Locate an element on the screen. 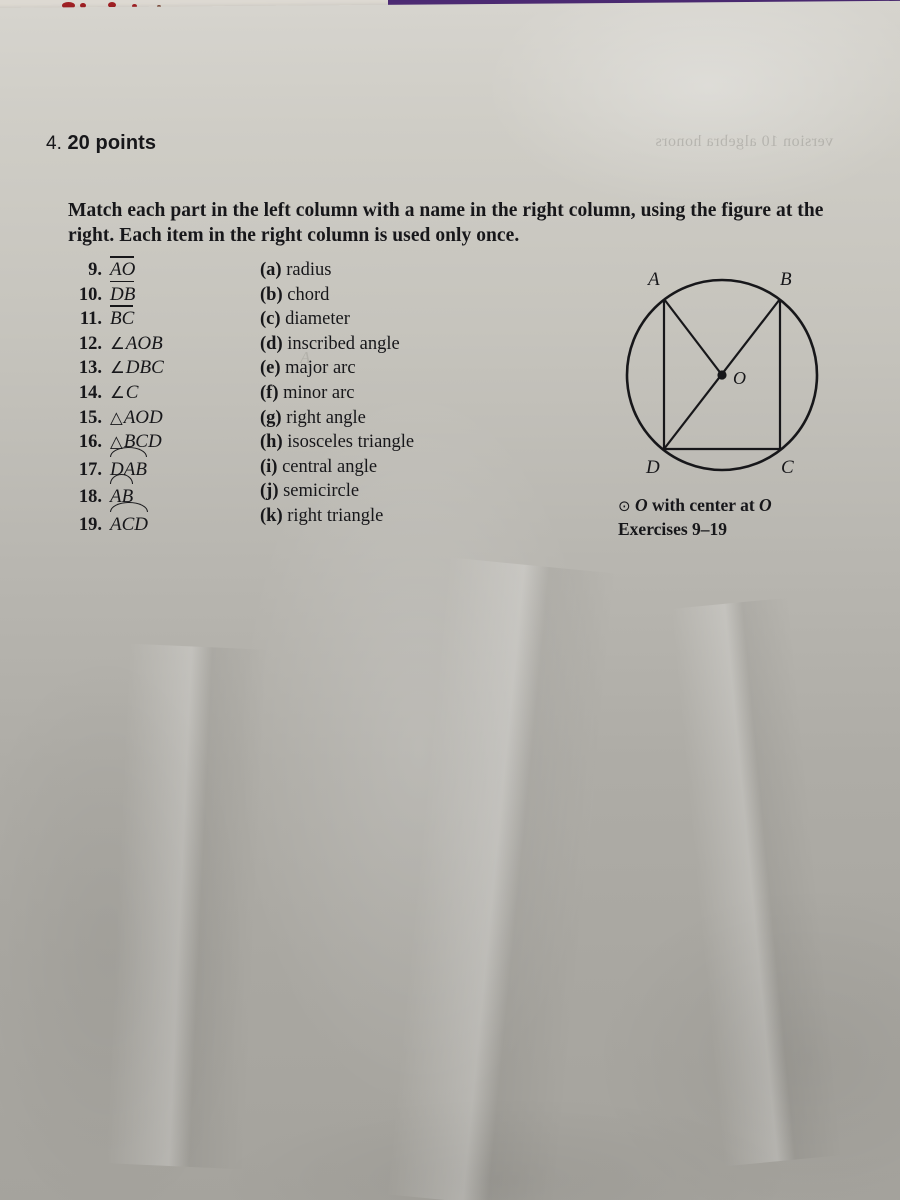 The width and height of the screenshot is (900, 1200). figure-label-D: D is located at coordinates (652, 467).